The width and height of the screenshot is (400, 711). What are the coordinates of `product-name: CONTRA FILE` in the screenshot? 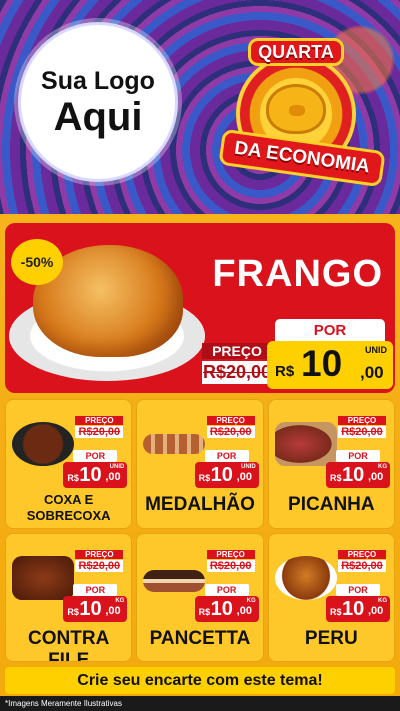 It's located at (69, 644).